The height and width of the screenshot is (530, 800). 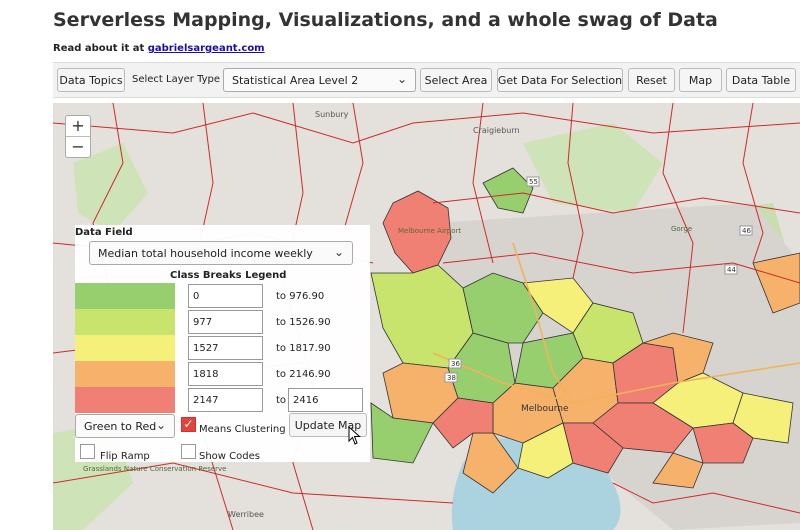 What do you see at coordinates (496, 130) in the screenshot?
I see `label-craigieburn: Craigieburn` at bounding box center [496, 130].